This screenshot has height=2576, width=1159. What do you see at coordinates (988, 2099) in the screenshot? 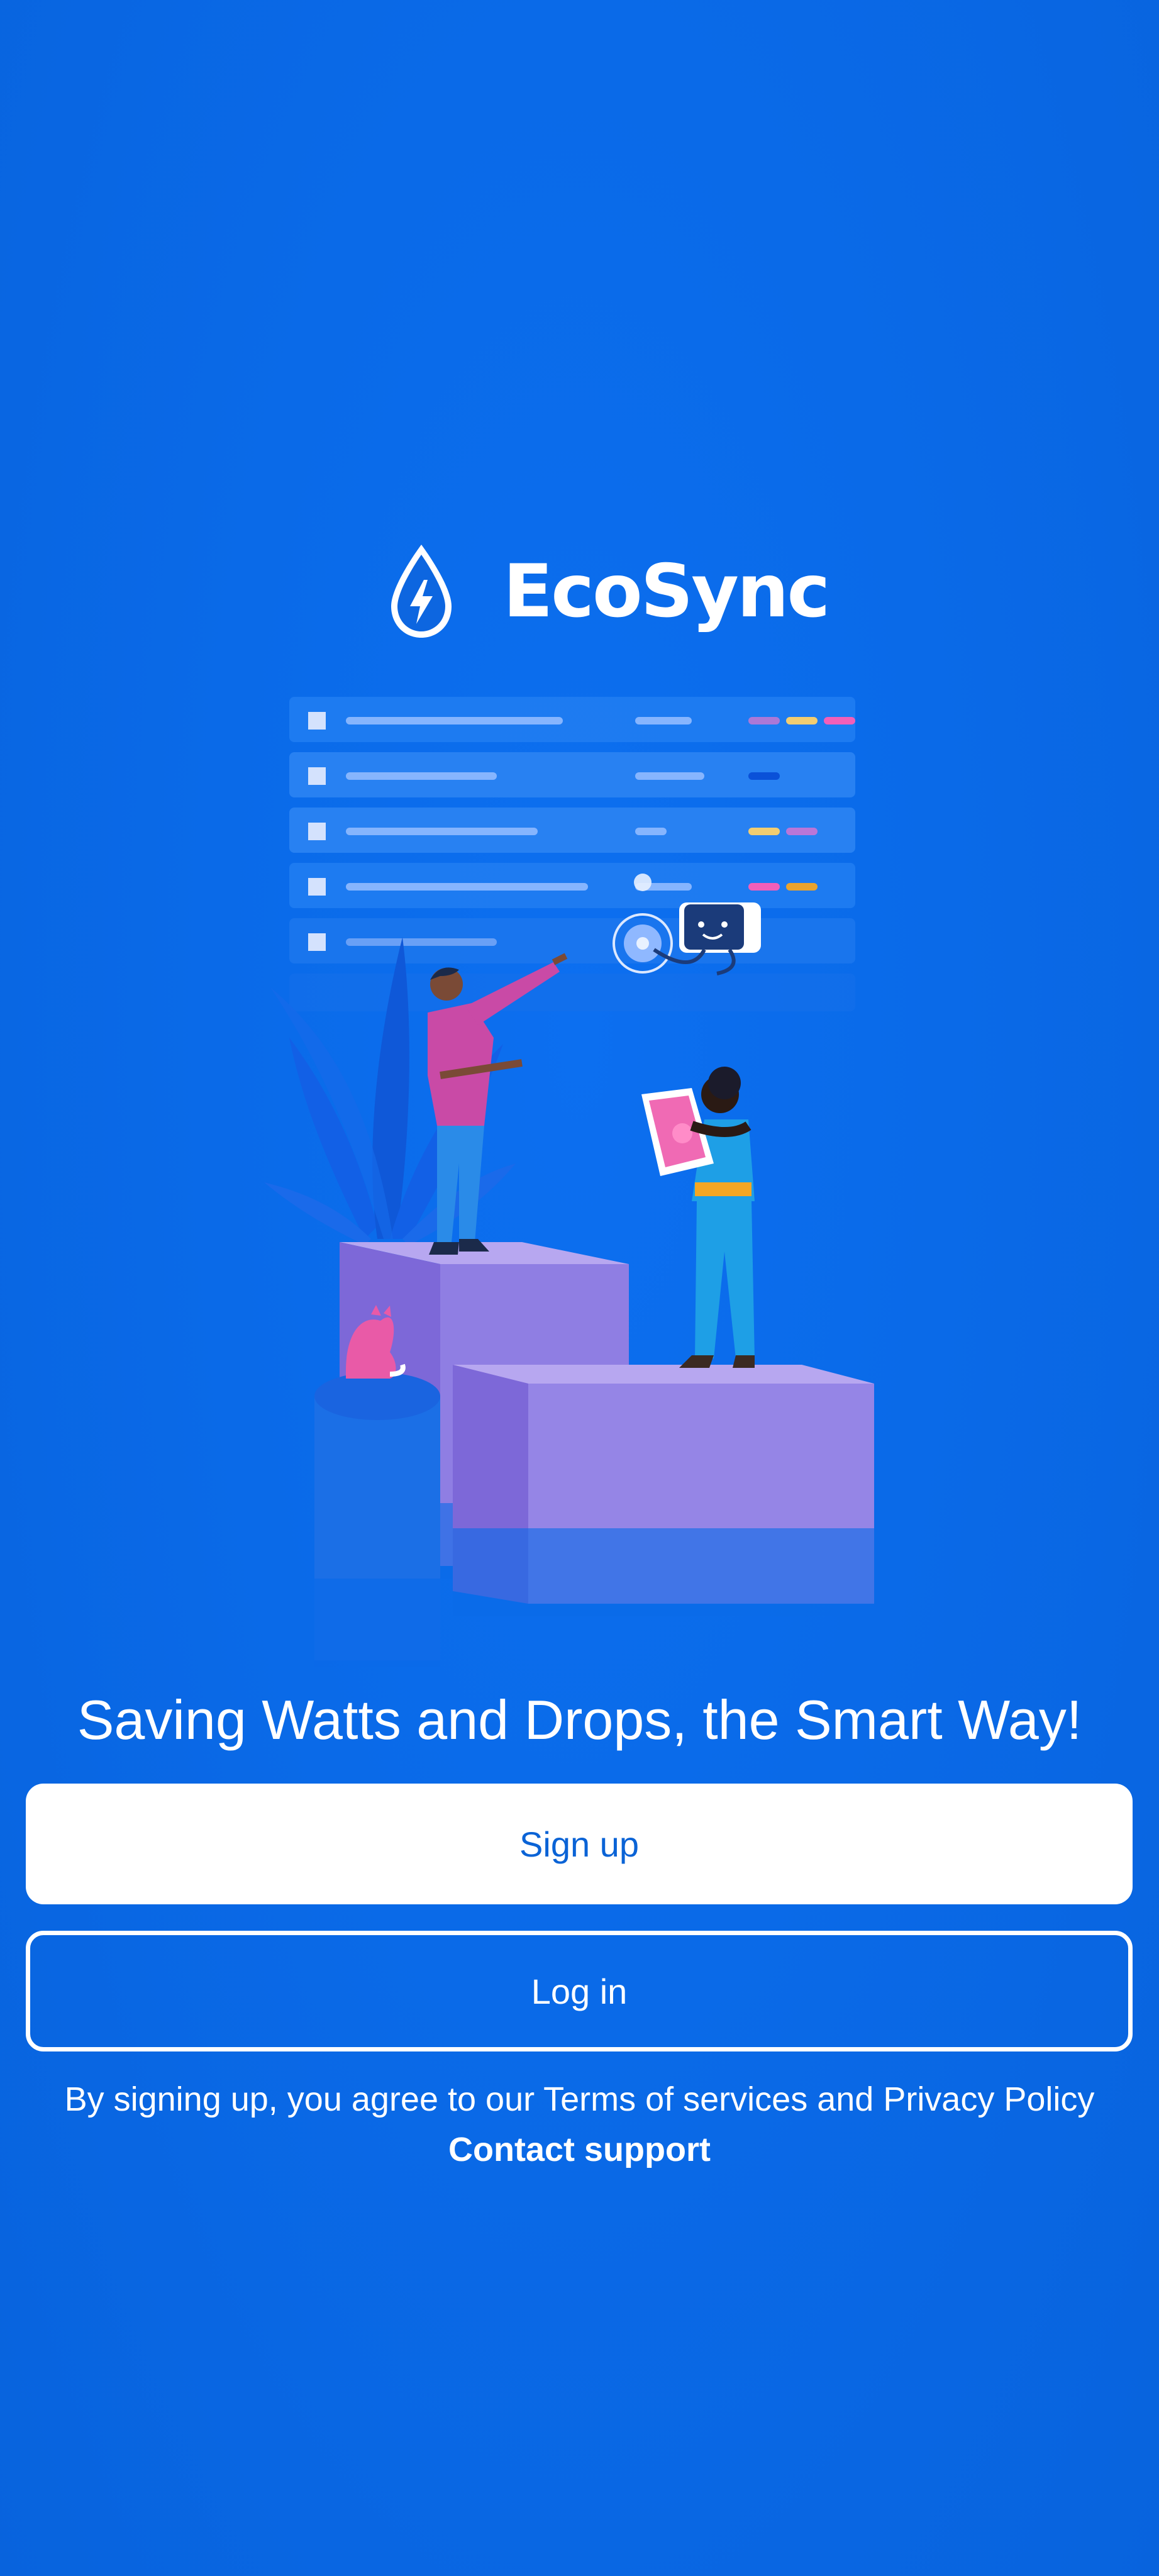
I see `privacy-link: Privacy Policy` at bounding box center [988, 2099].